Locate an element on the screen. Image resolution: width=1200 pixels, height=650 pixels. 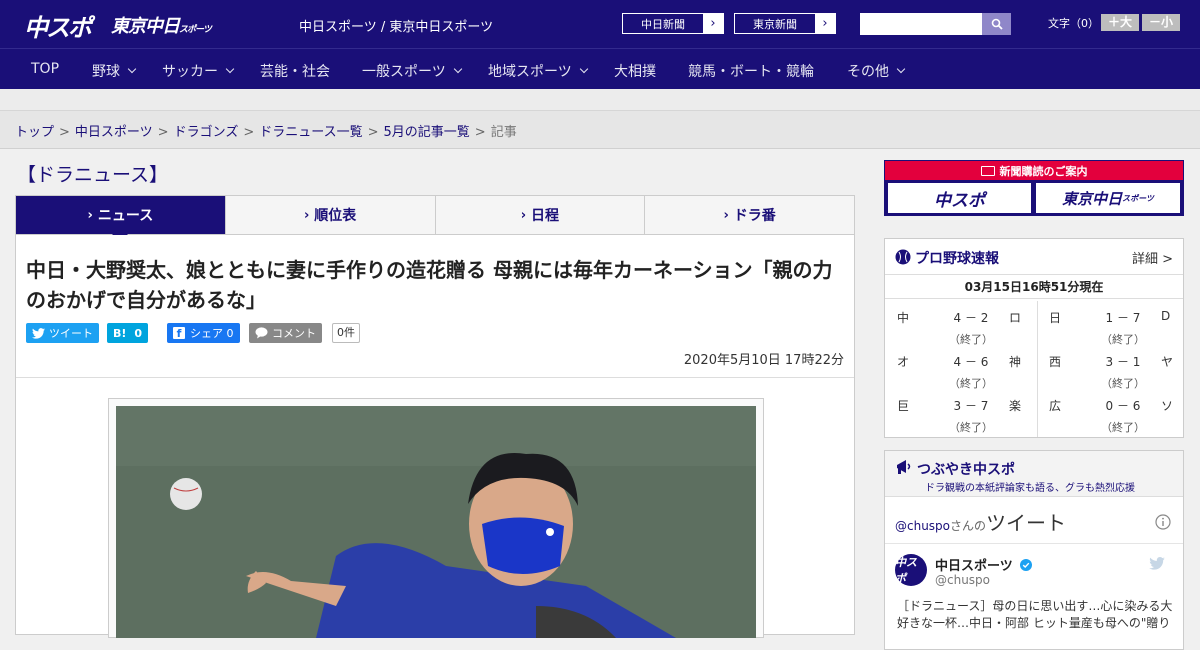
twitter-timeline-heading: @chuspoさんのツイート is located at coordinates (980, 521).